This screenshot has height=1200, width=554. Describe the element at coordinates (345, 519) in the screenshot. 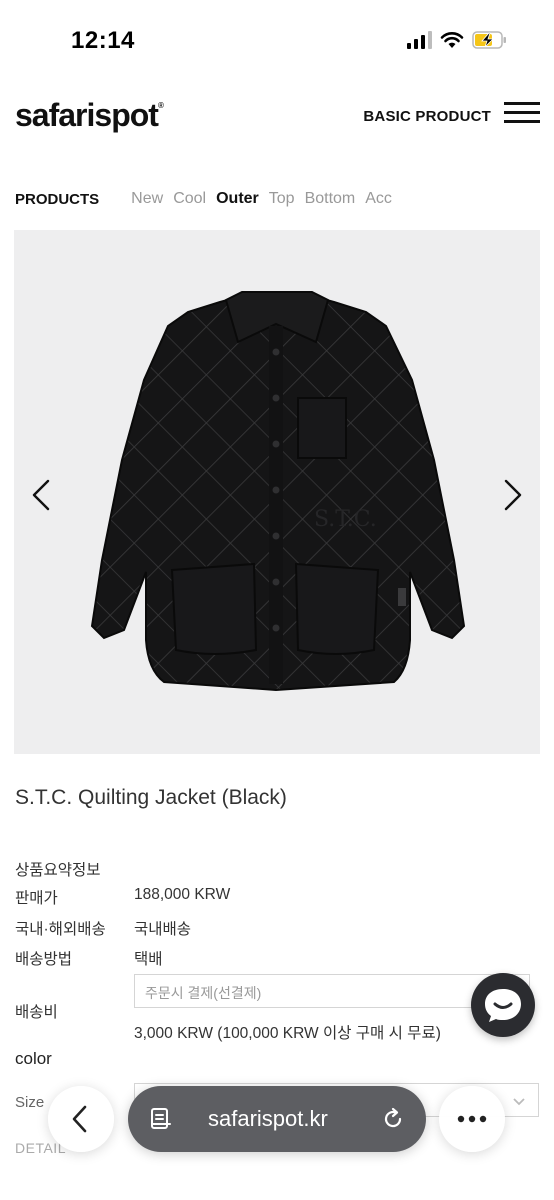

I see `jacket-logo-text: S.T.C.` at that location.